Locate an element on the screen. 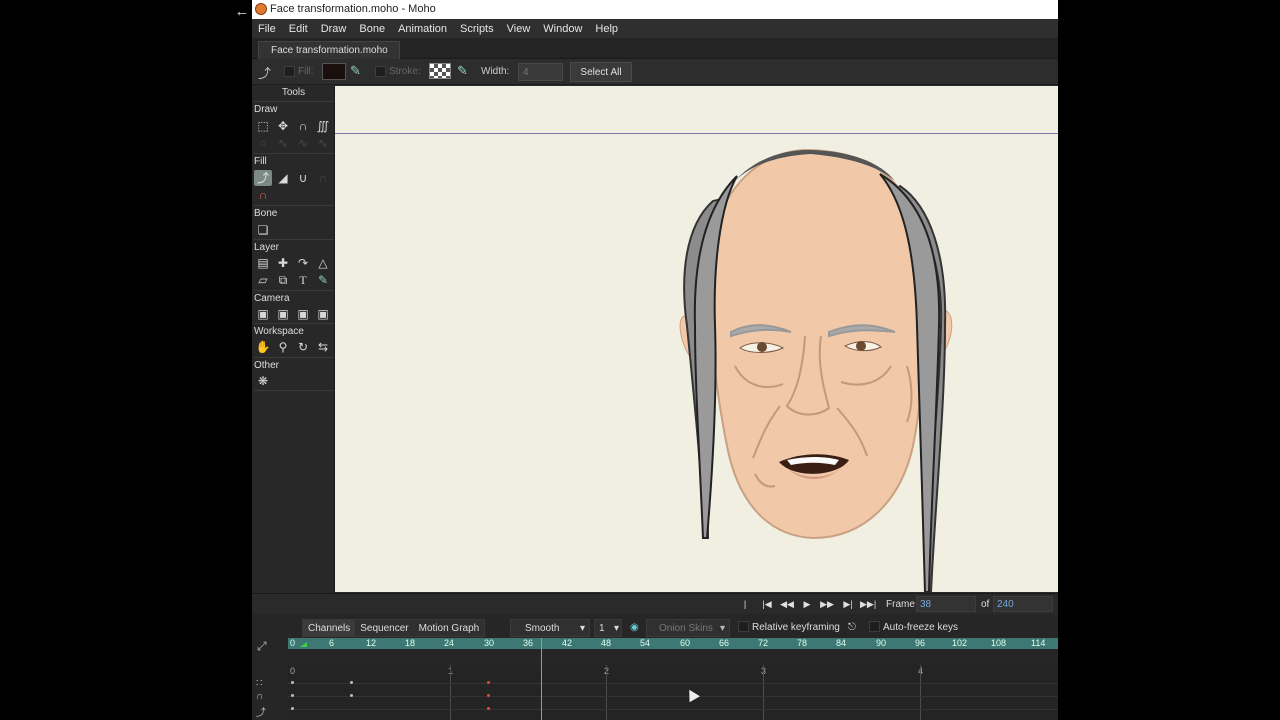 The width and height of the screenshot is (1280, 720). width-input: 4 is located at coordinates (540, 72).